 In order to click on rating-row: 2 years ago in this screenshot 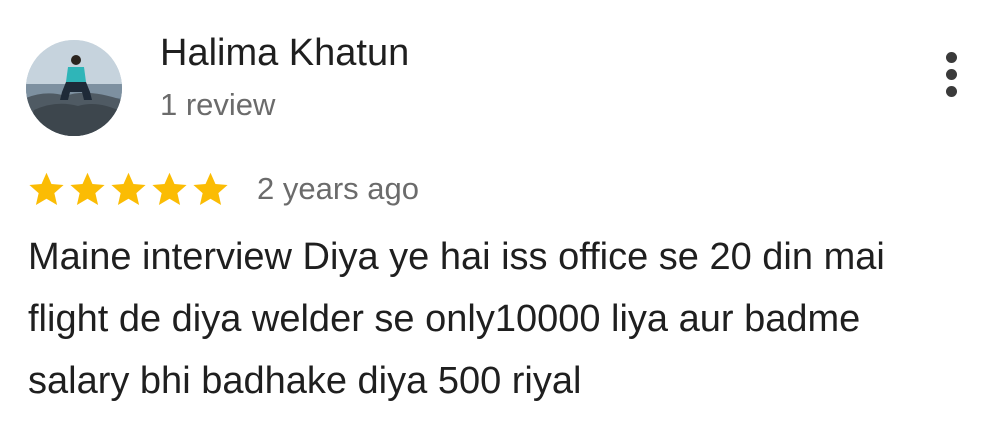, I will do `click(222, 189)`.